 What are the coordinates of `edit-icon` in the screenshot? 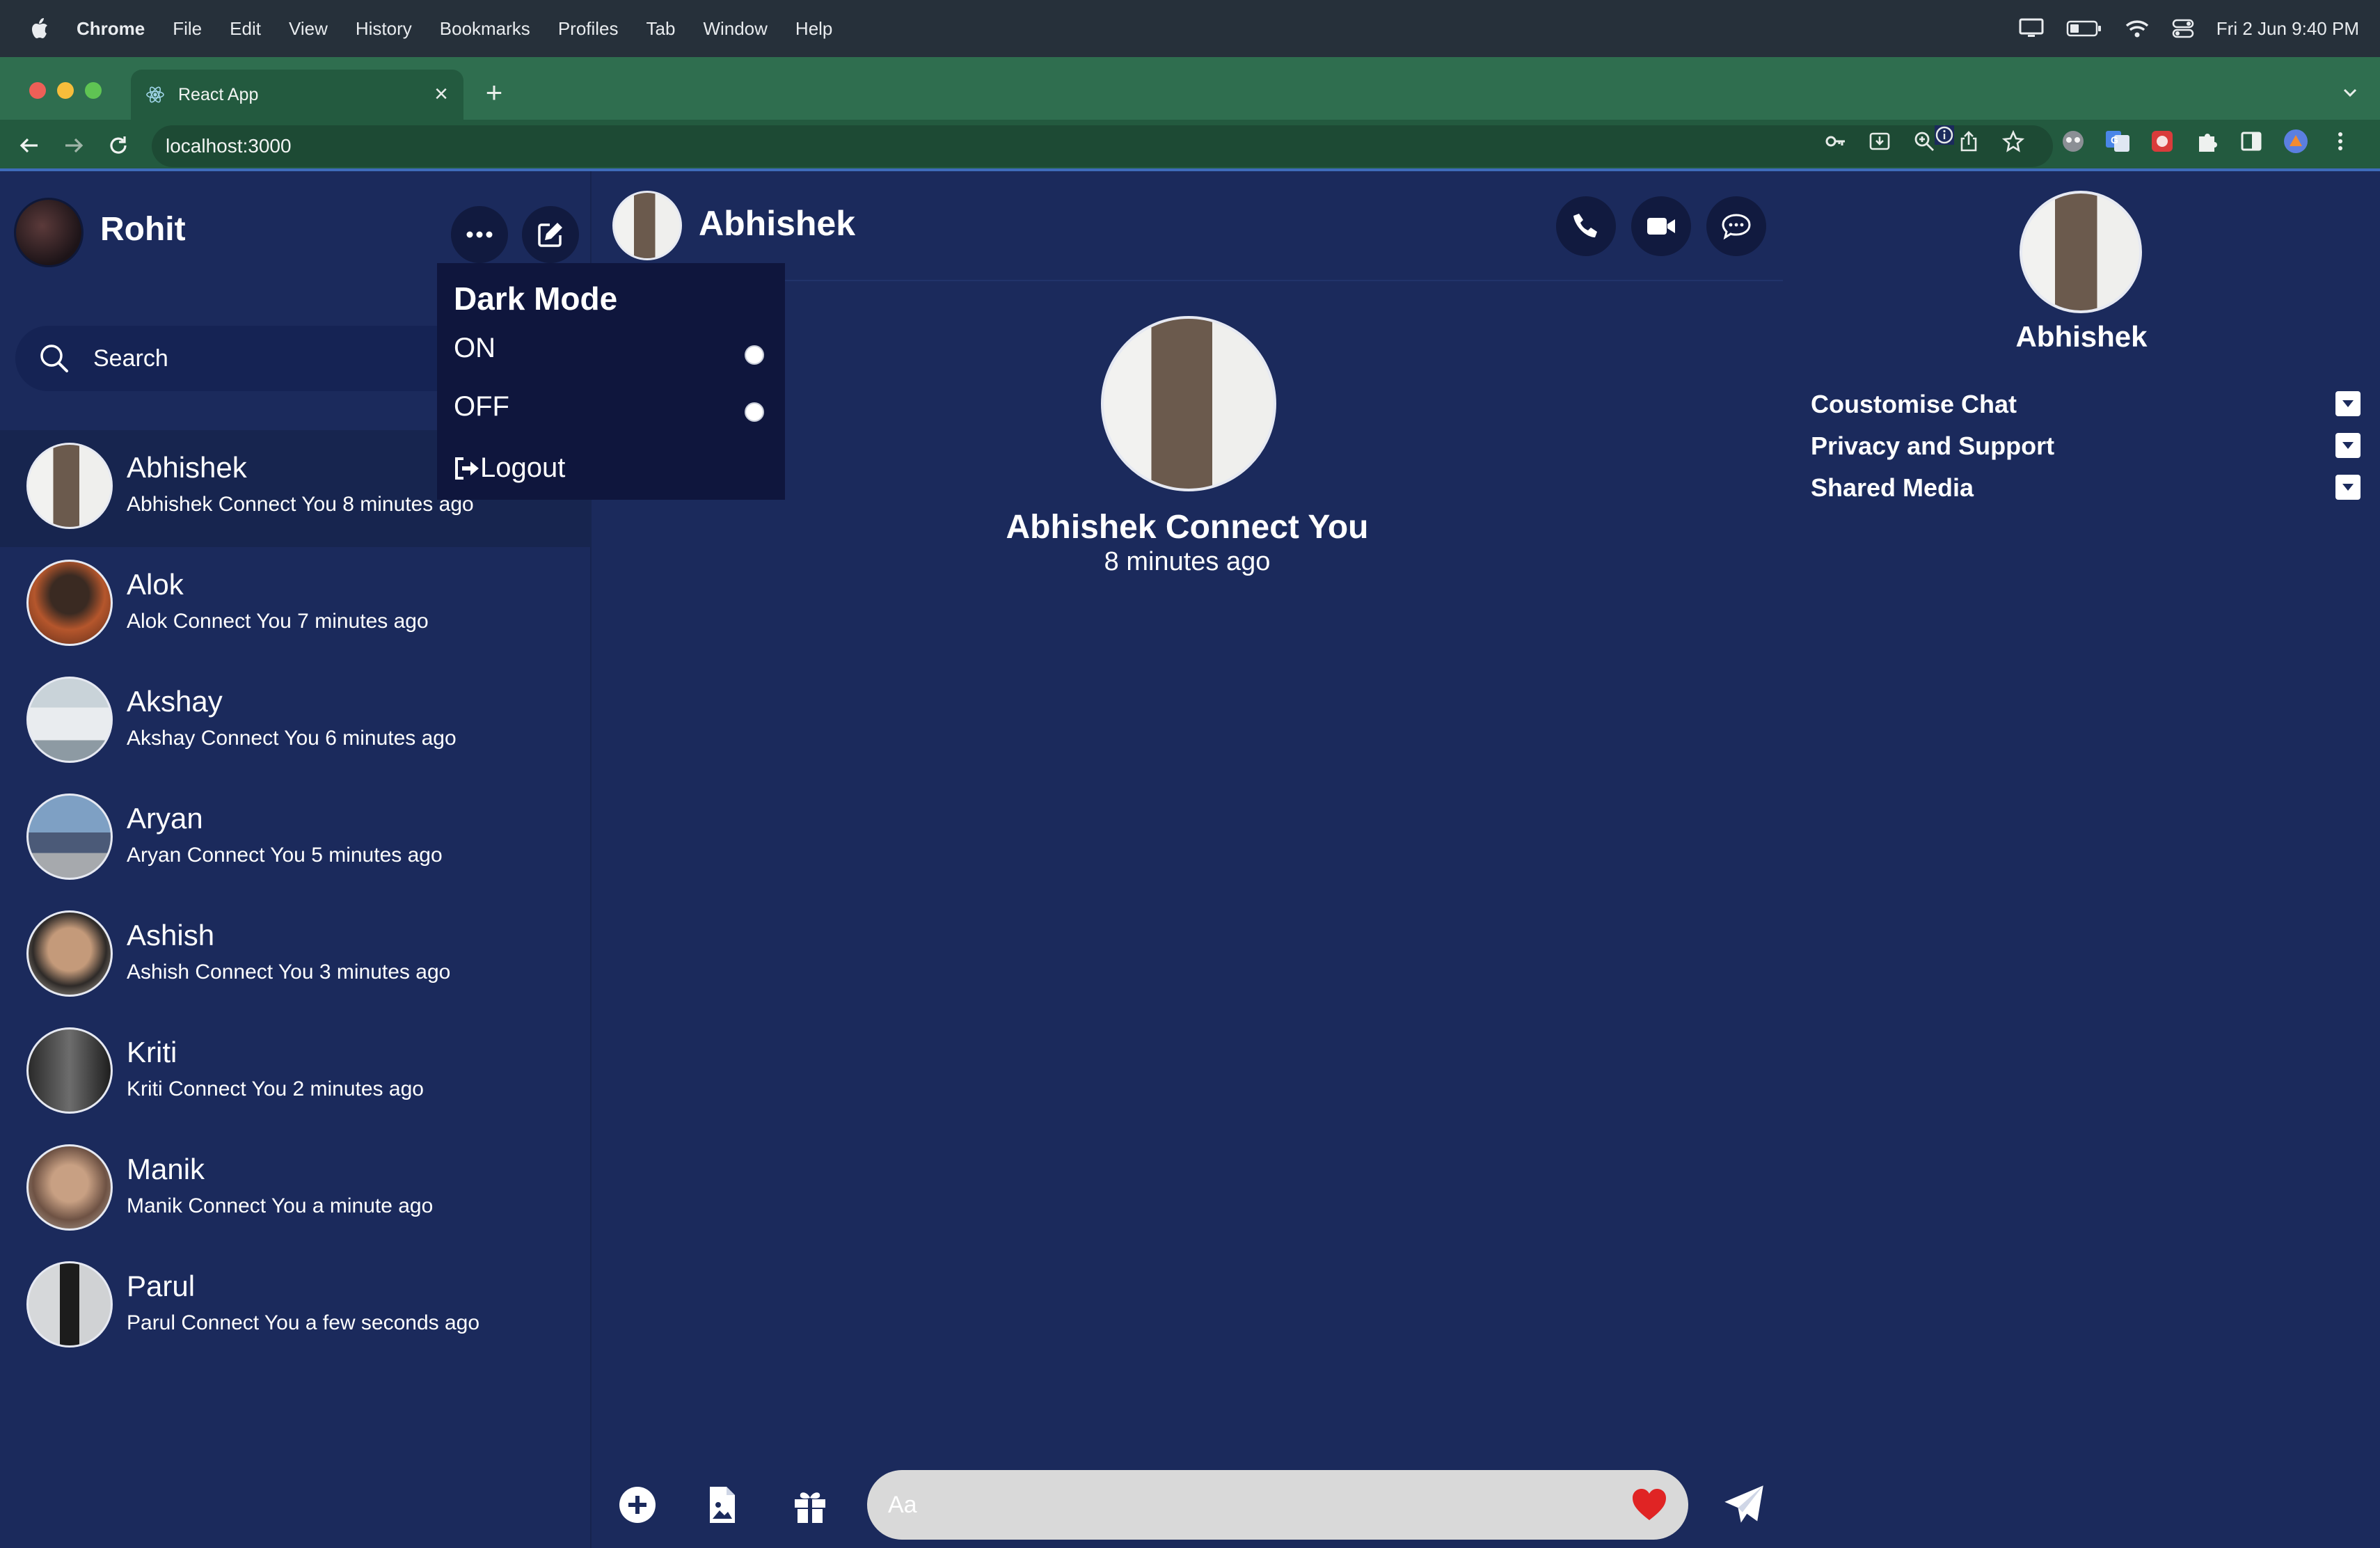 It's located at (550, 235).